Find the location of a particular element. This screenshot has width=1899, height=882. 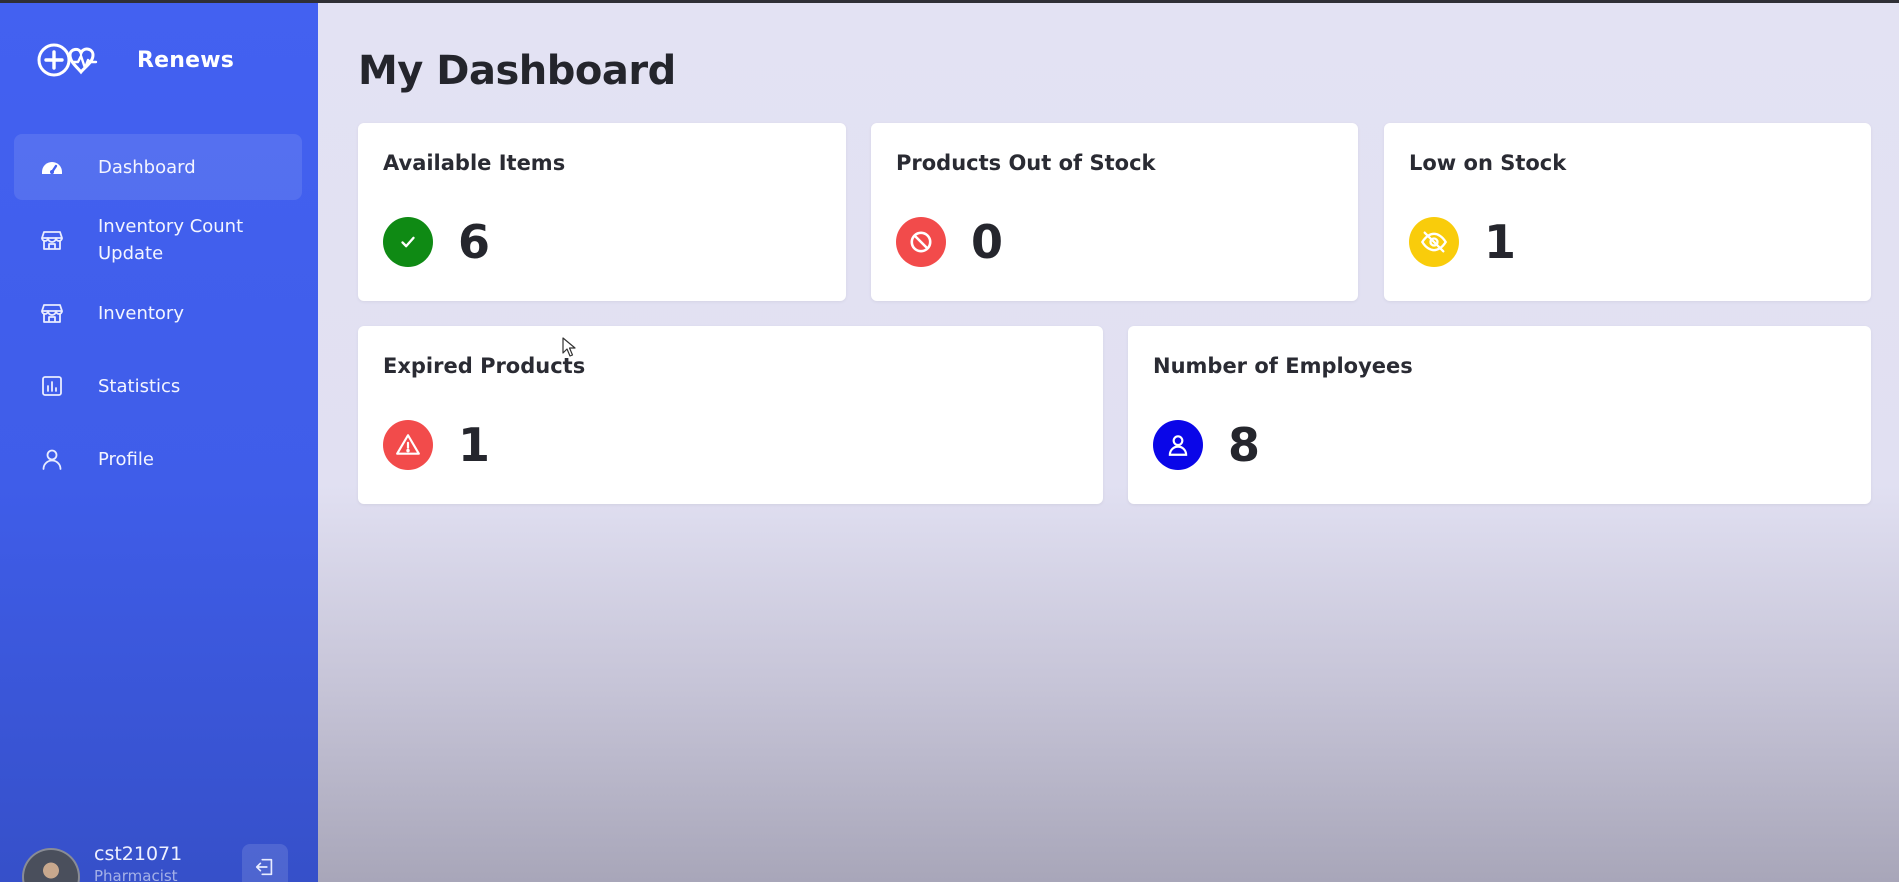

sidebar-item-label: Inventory is located at coordinates (141, 313).